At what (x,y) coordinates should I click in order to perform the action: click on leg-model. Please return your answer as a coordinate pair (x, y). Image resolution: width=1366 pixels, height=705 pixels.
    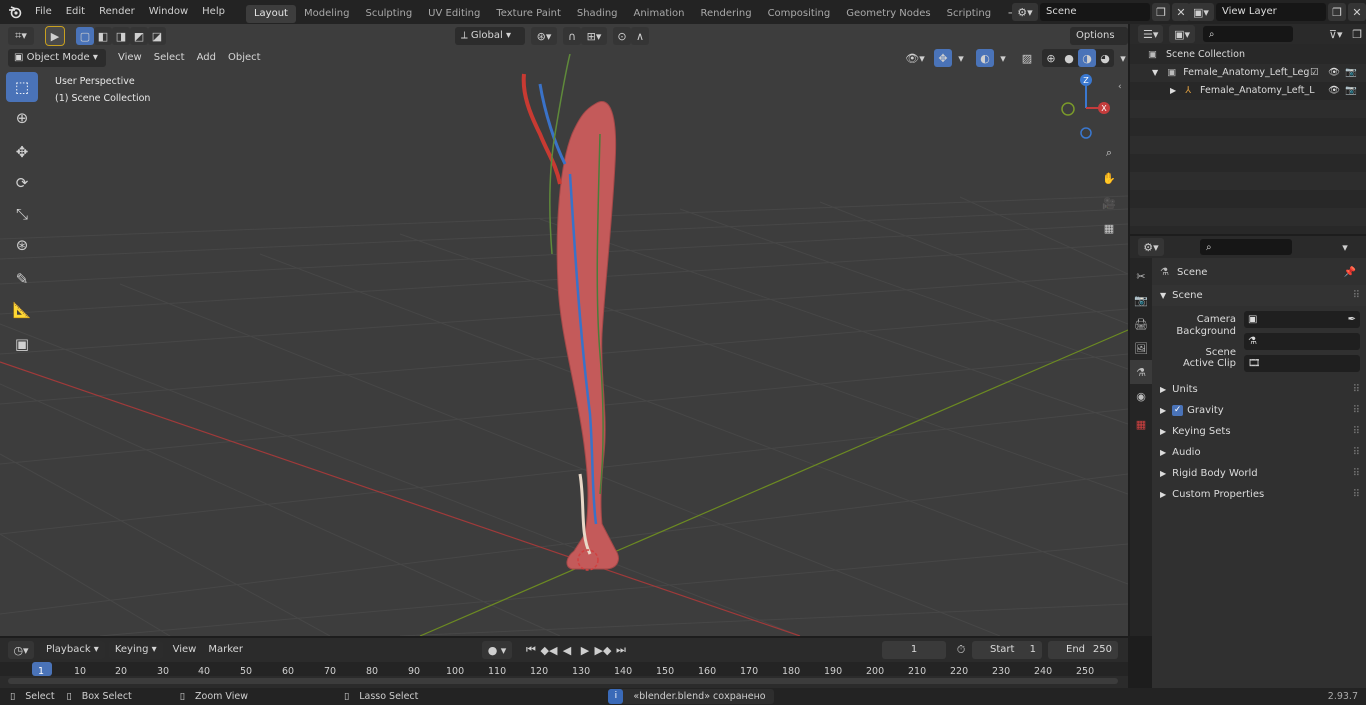
    Looking at the image, I should click on (600, 324).